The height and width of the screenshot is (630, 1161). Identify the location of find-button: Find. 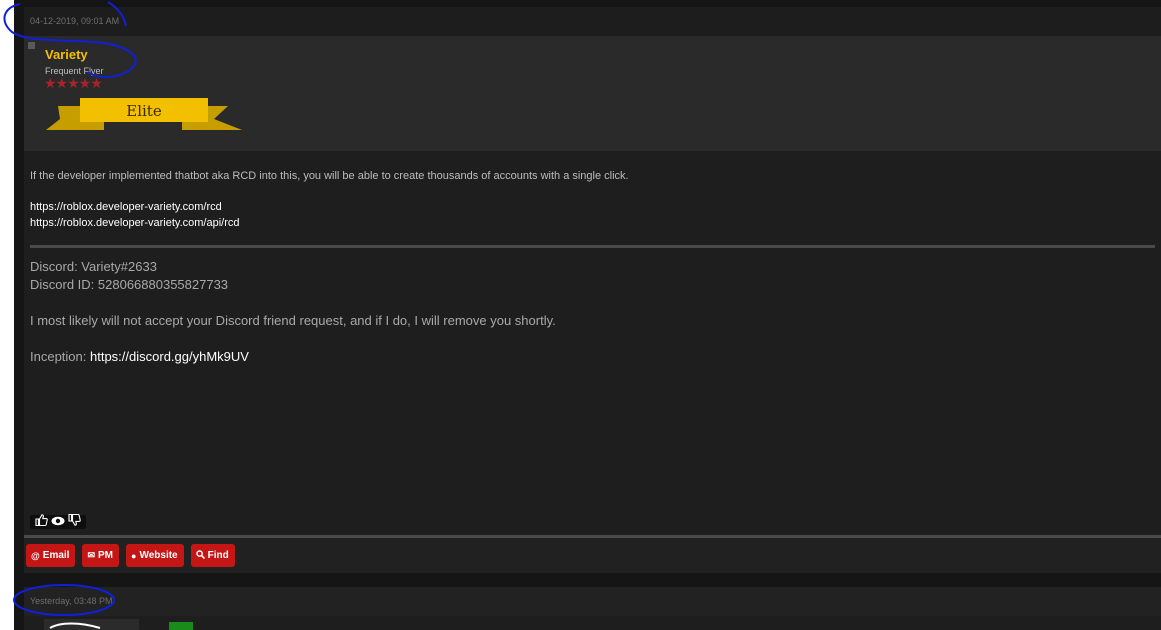
(212, 555).